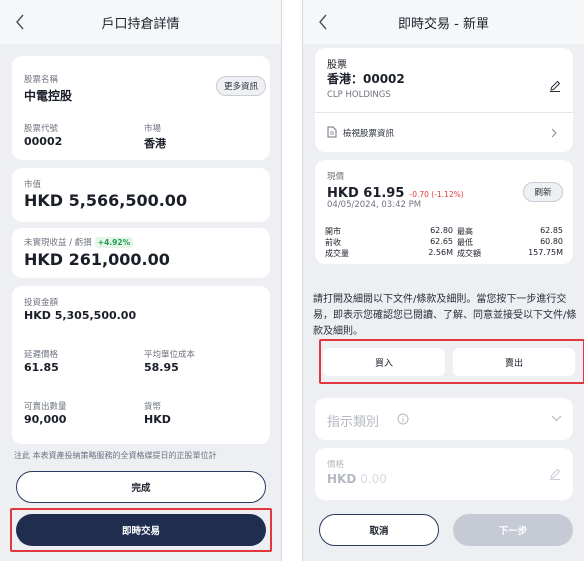  What do you see at coordinates (337, 253) in the screenshot?
I see `volume-label: 成交量` at bounding box center [337, 253].